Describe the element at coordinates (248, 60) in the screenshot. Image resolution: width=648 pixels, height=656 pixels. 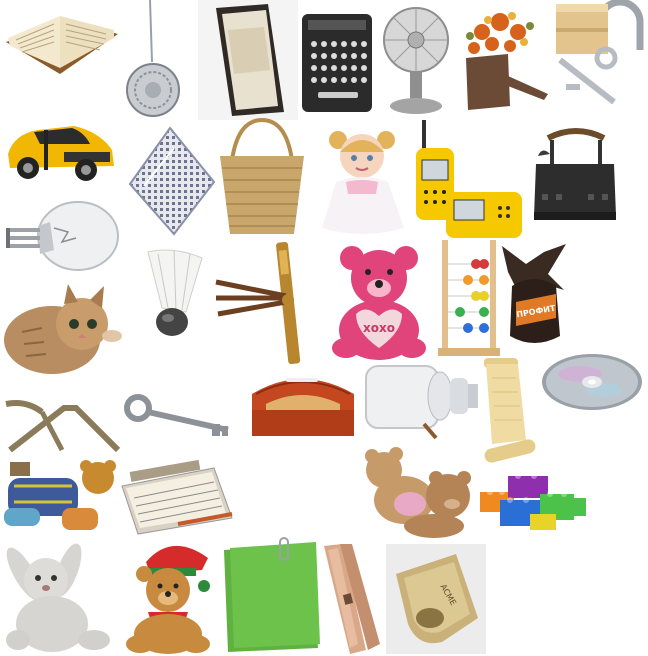
I see `eraser-block-icon` at that location.